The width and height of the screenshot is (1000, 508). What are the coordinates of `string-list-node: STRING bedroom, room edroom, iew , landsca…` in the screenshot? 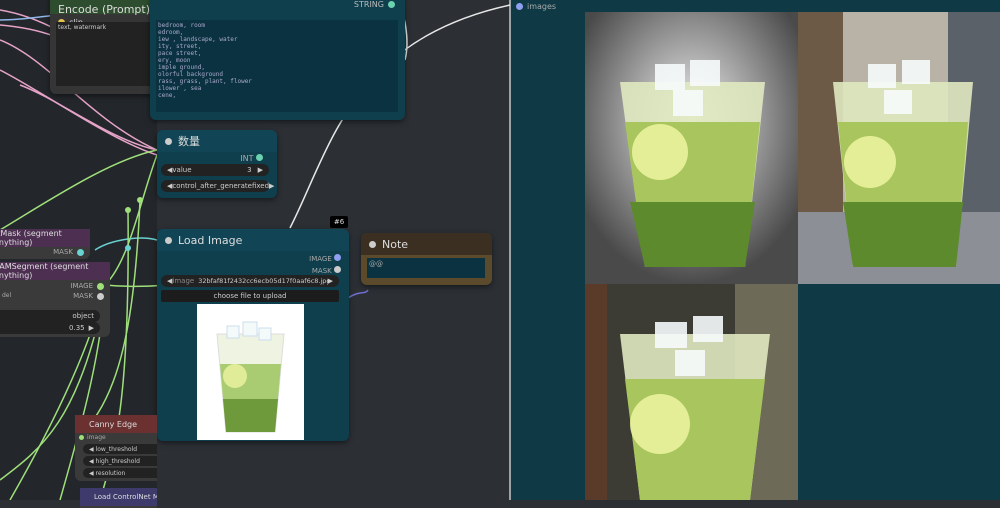 It's located at (277, 60).